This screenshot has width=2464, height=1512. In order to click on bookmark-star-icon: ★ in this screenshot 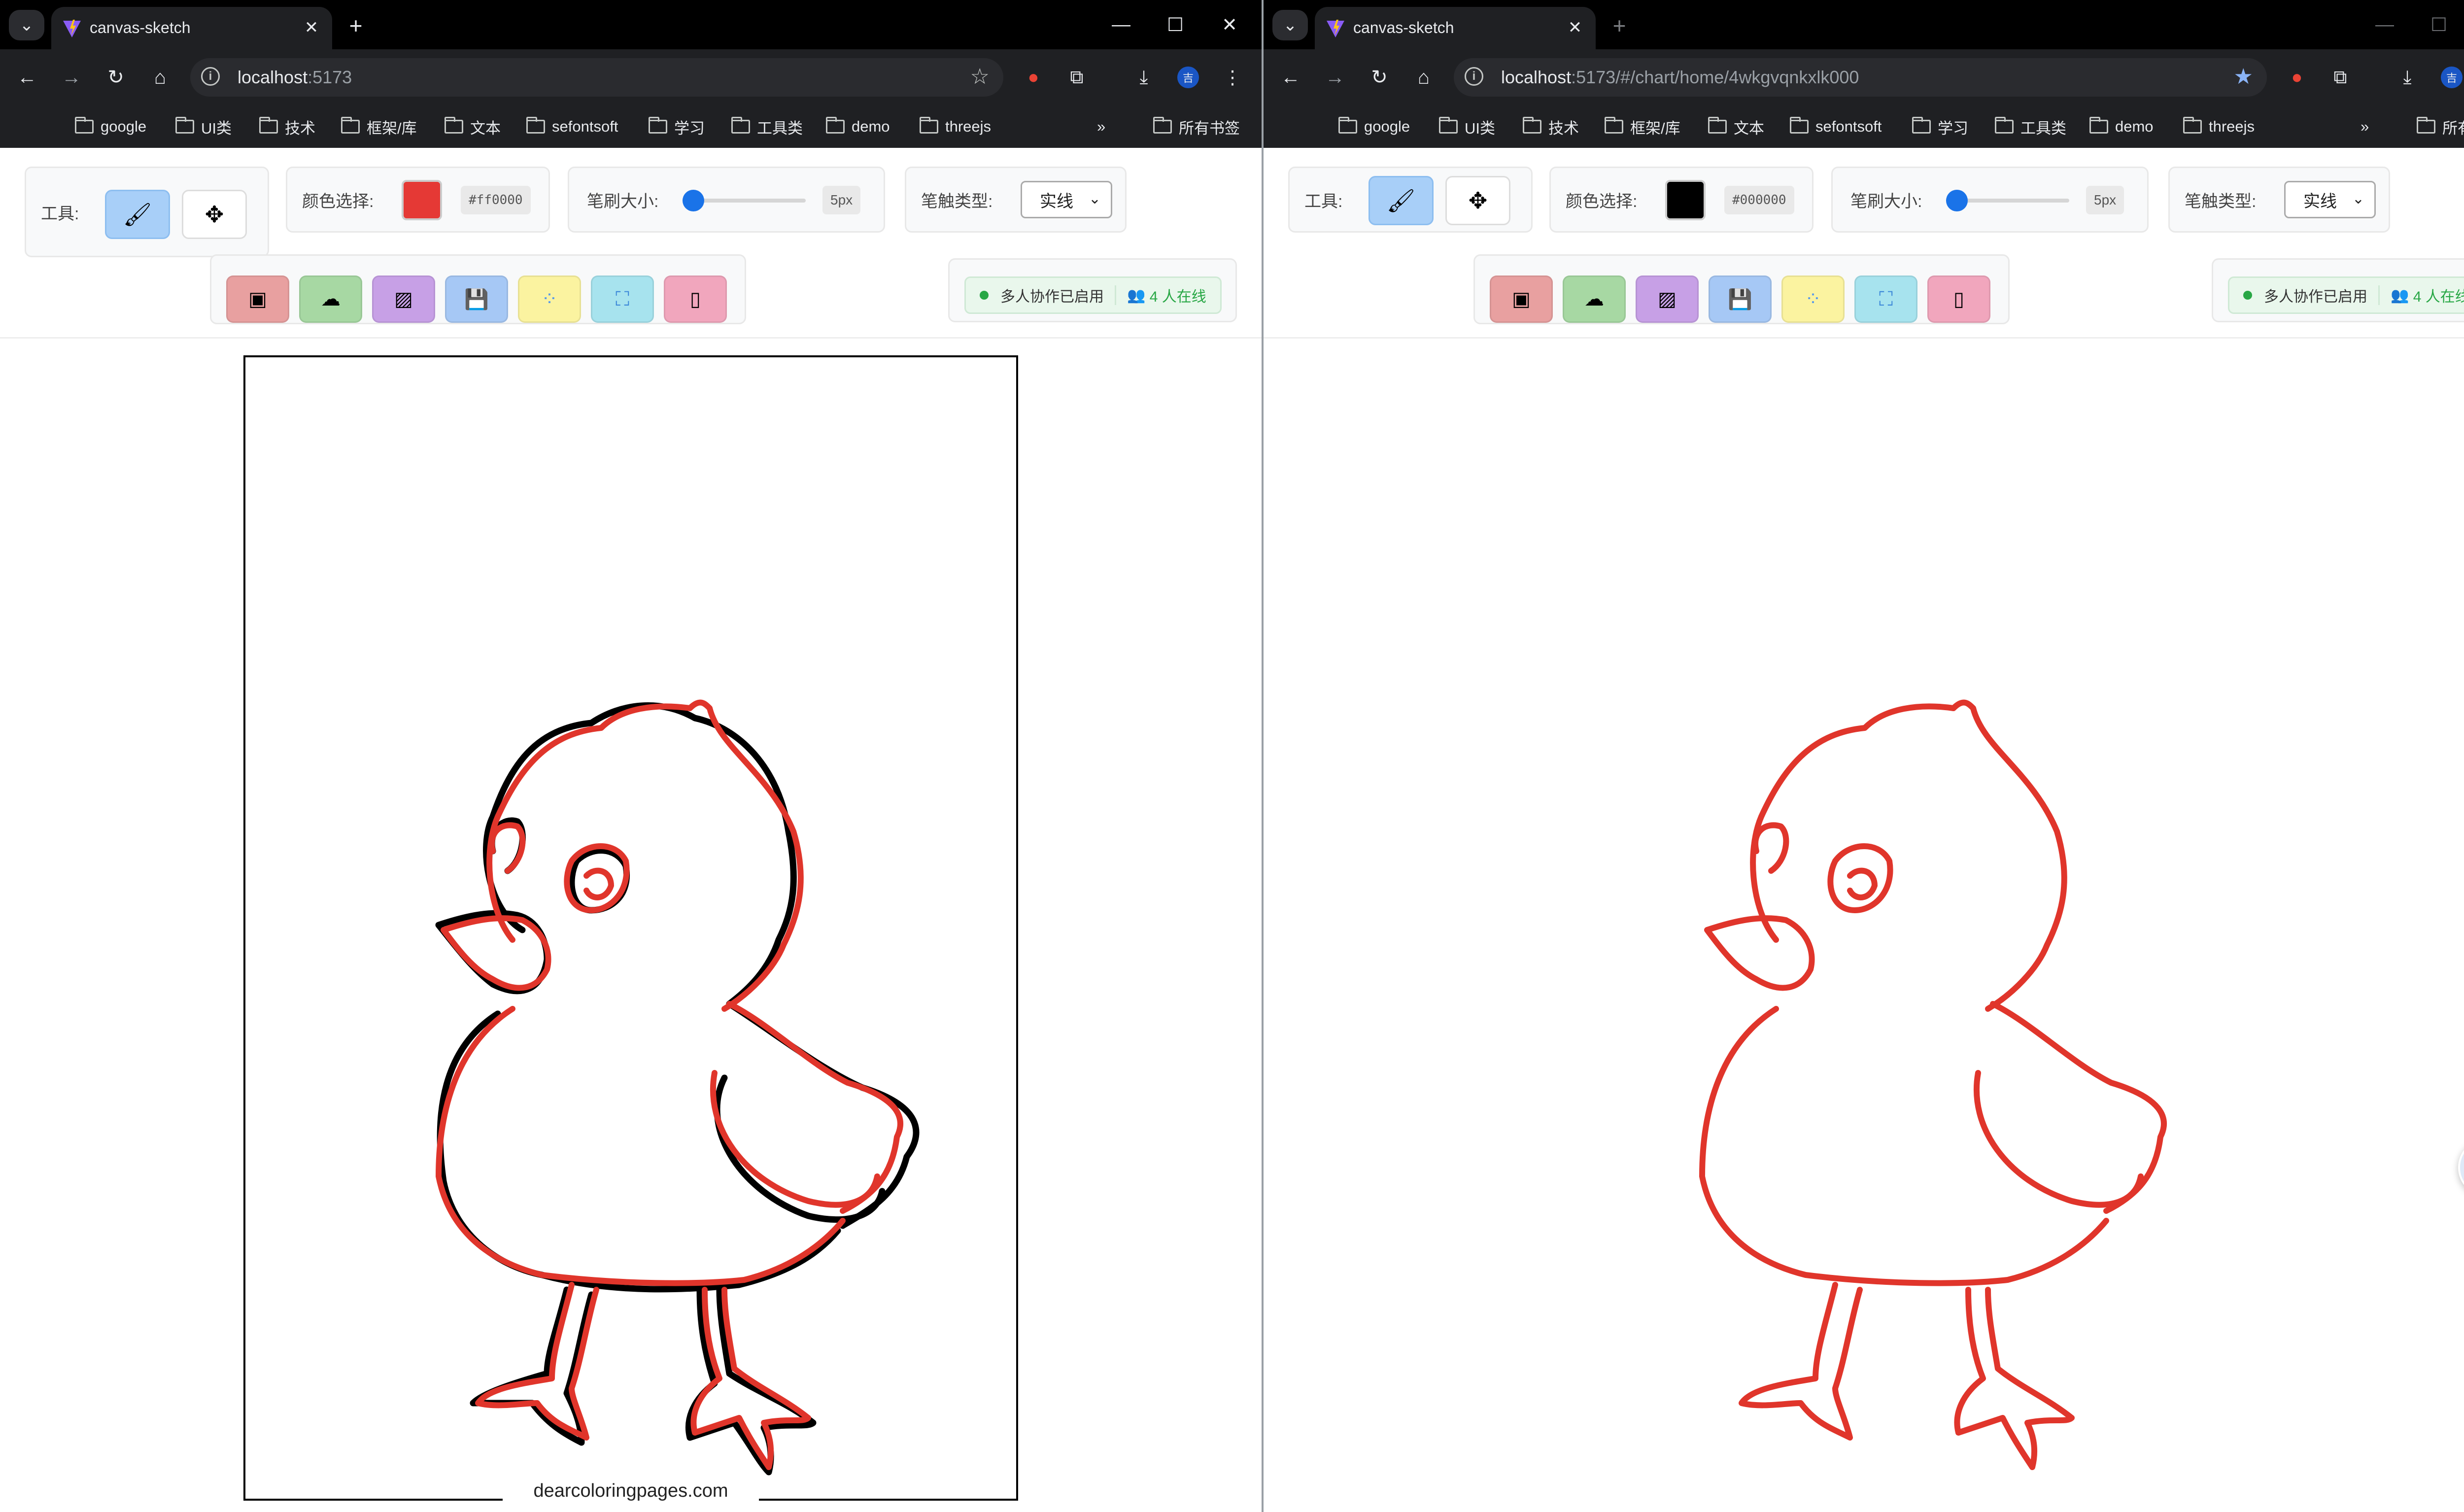, I will do `click(2243, 76)`.